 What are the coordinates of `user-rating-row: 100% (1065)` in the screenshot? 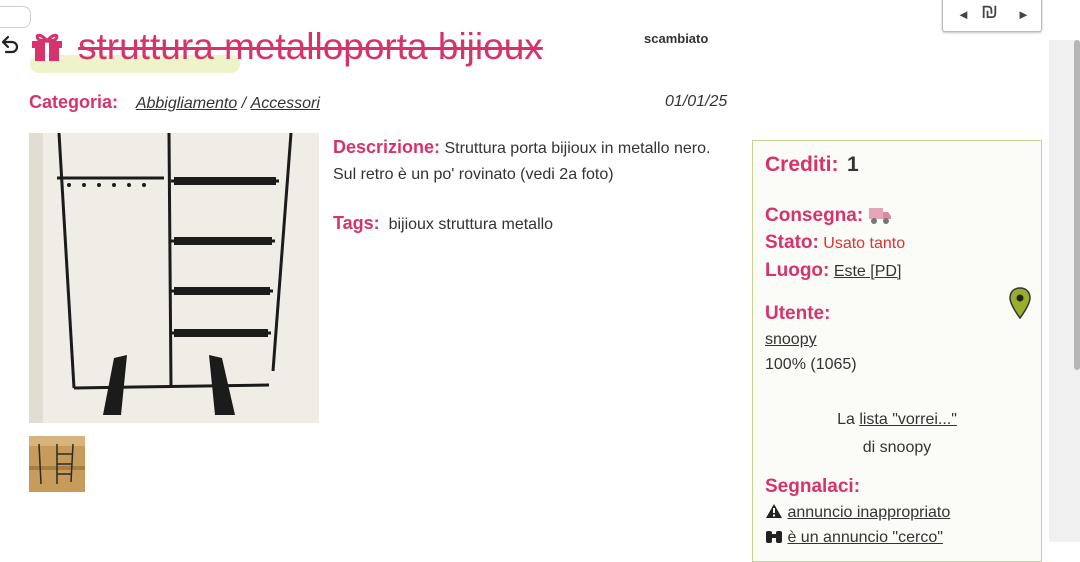 It's located at (811, 365).